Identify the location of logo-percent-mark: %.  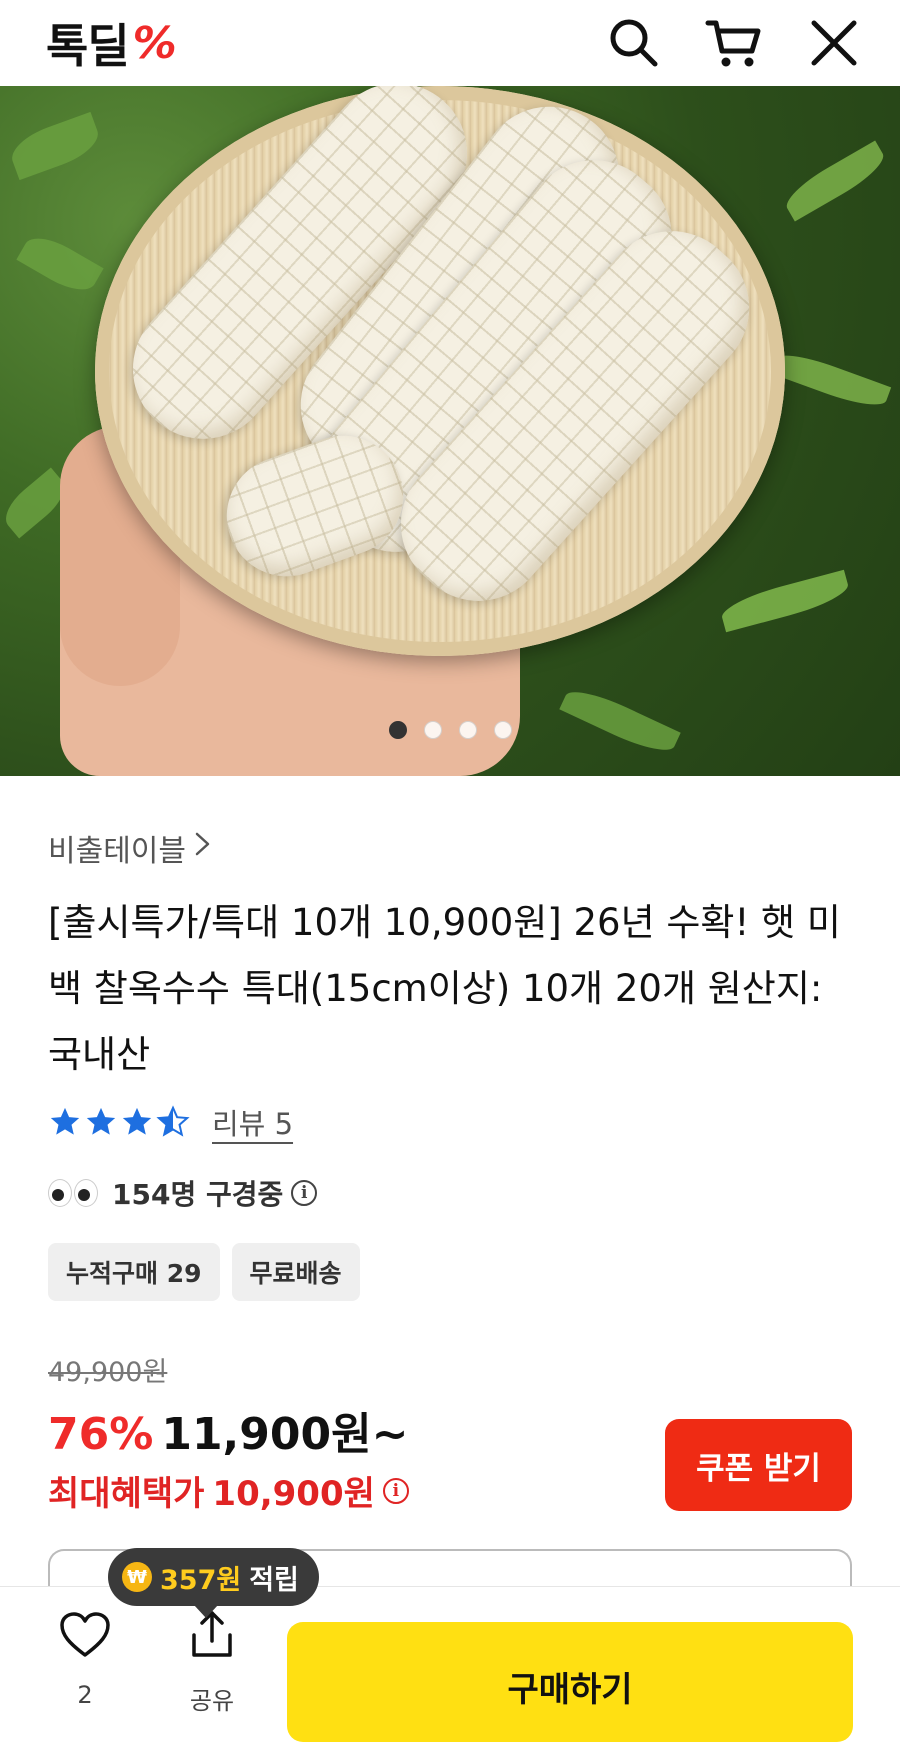
(154, 43).